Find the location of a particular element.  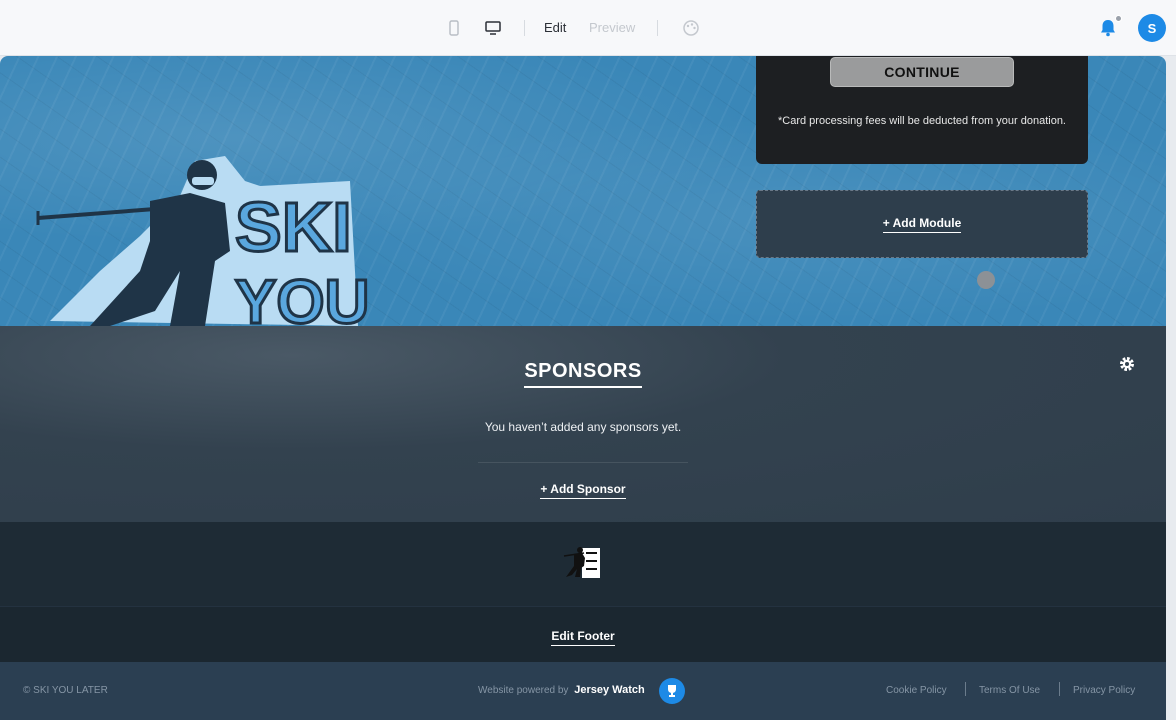

powered-prefix: Website powered by is located at coordinates (523, 690).